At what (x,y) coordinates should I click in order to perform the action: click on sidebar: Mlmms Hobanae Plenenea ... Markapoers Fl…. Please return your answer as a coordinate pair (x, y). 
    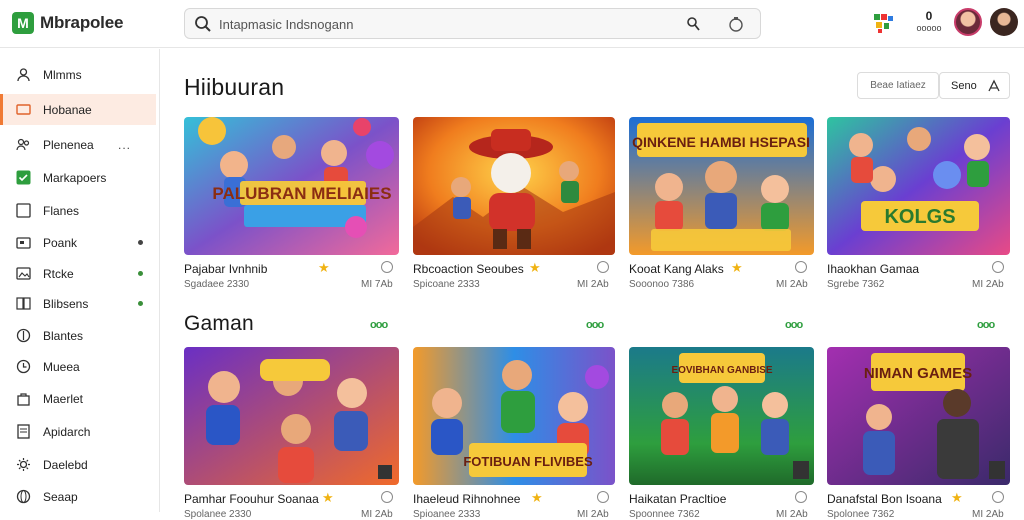
    Looking at the image, I should click on (80, 280).